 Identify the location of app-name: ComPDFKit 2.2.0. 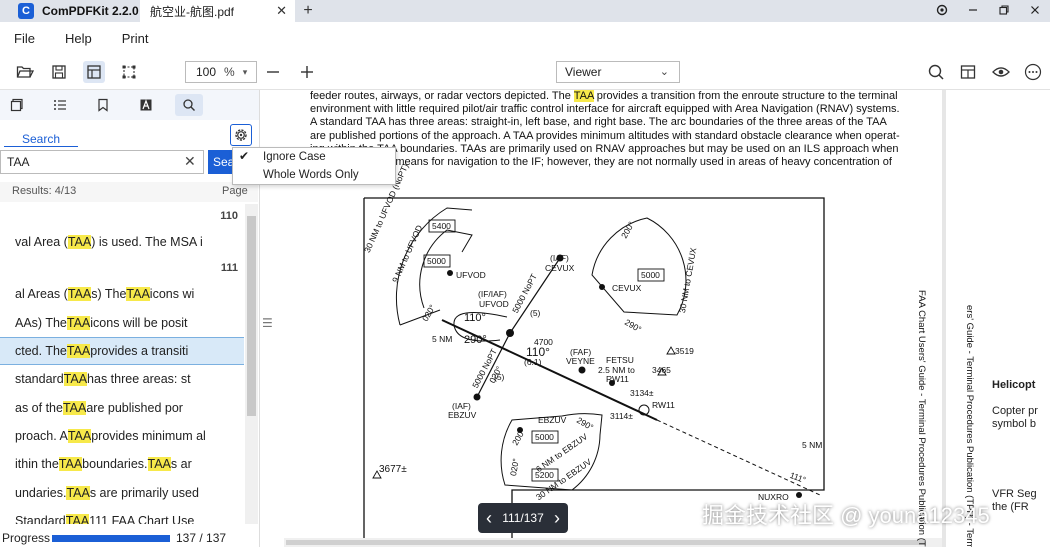
(90, 11).